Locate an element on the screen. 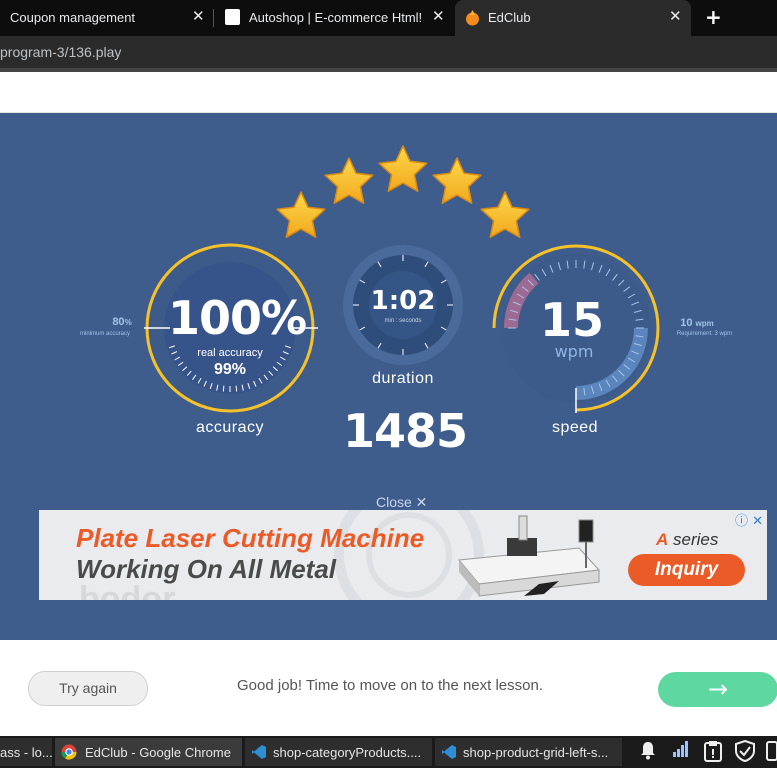 This screenshot has width=777, height=768. score-value: 1485 is located at coordinates (405, 431).